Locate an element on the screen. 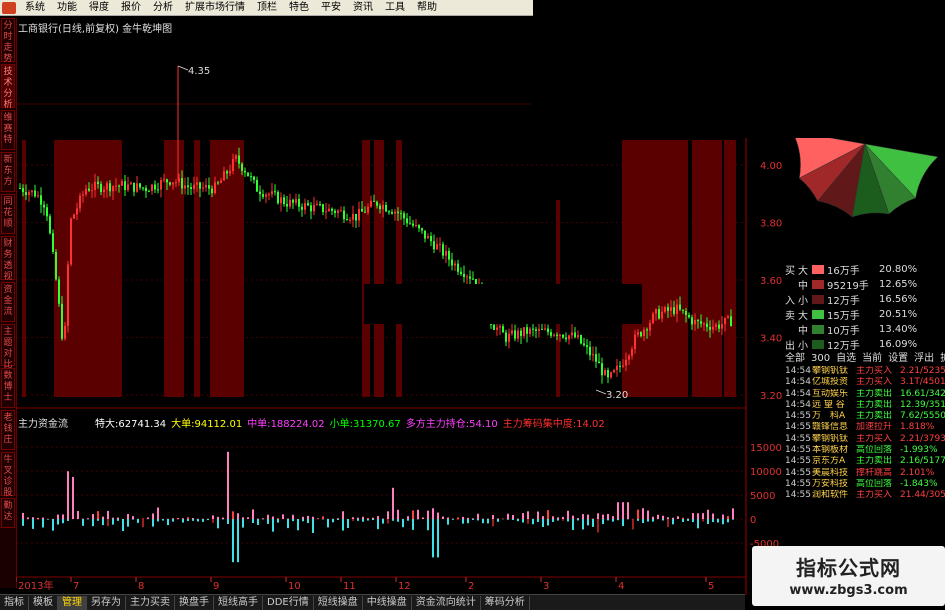 This screenshot has width=945, height=610. side-tab-8: 数博士 is located at coordinates (8, 388).